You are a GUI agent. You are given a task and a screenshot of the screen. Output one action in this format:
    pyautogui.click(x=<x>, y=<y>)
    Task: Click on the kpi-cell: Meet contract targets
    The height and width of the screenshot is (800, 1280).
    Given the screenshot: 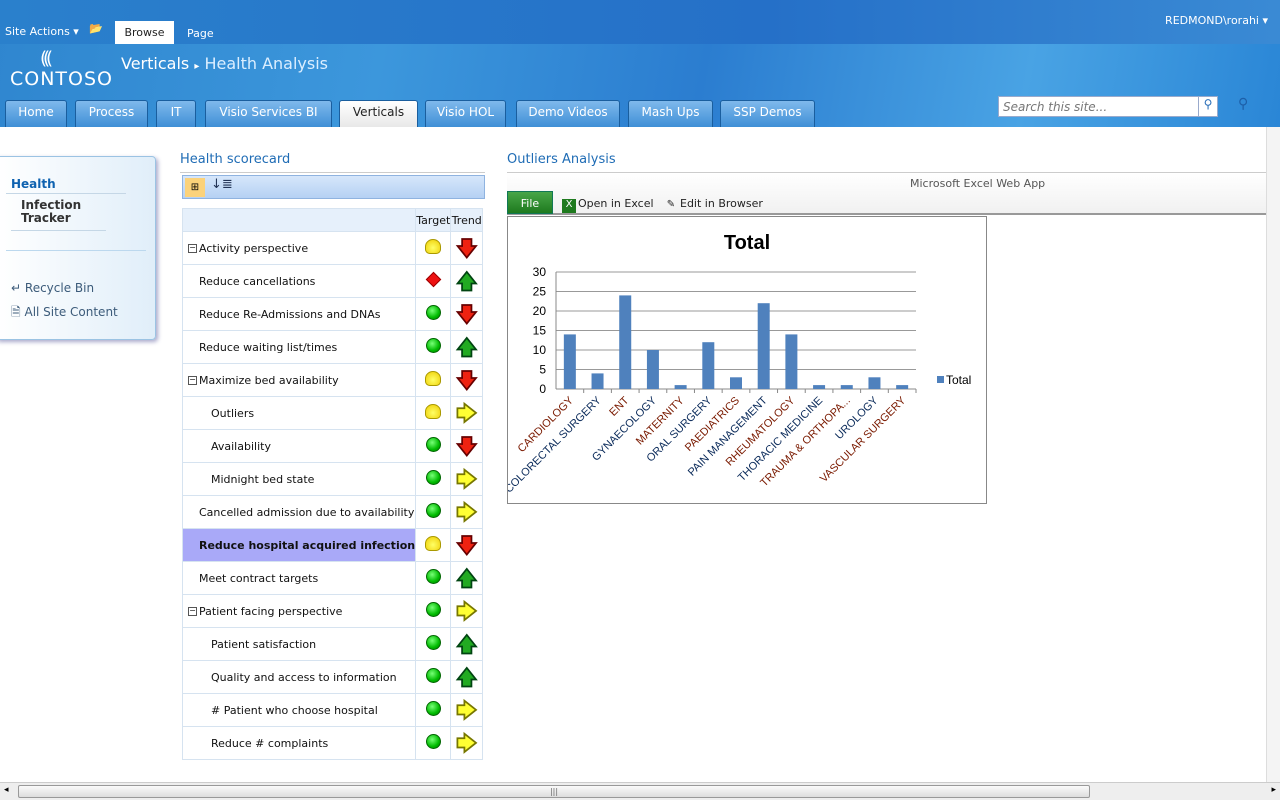 What is the action you would take?
    pyautogui.click(x=299, y=578)
    